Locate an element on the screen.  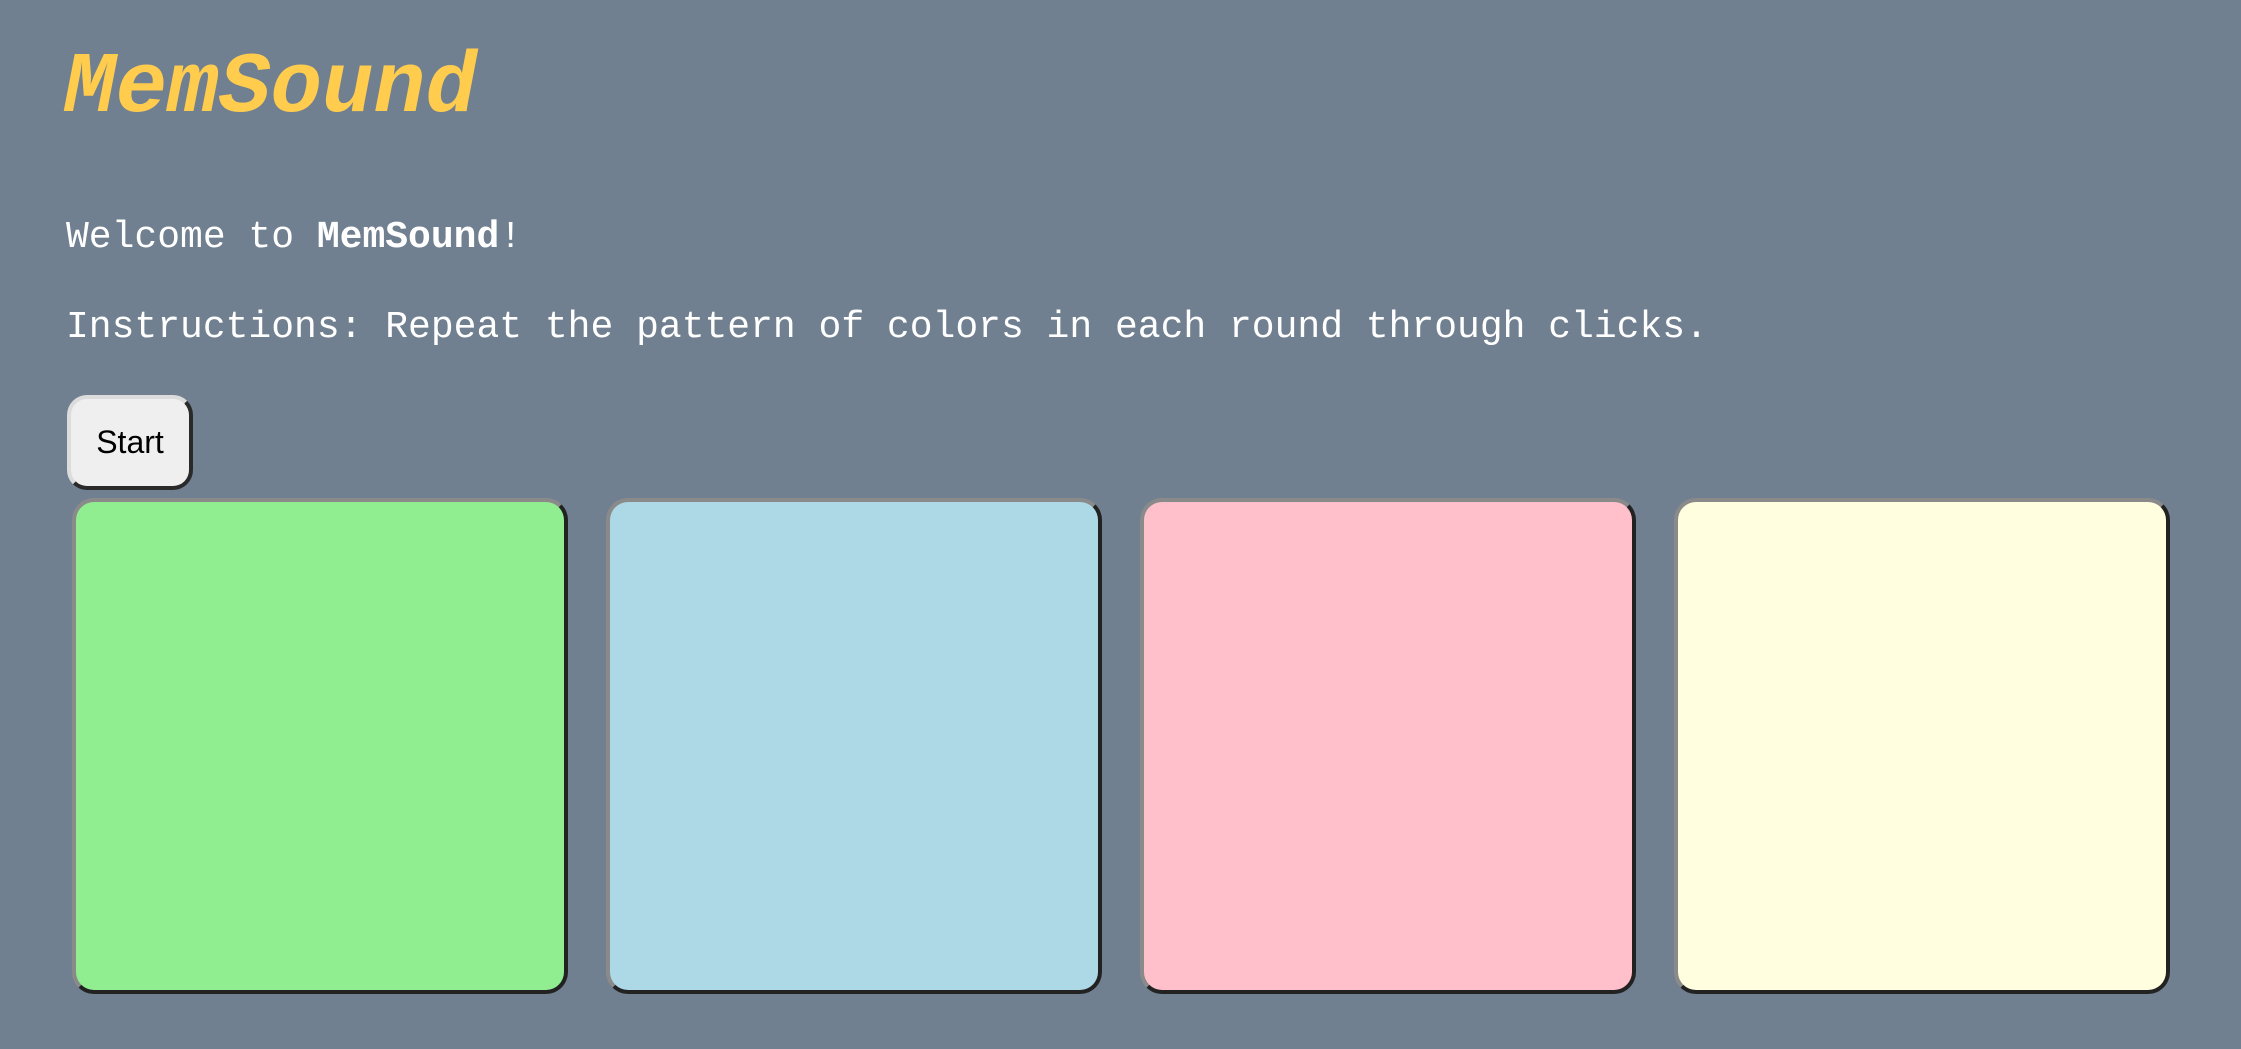
welcome-game-name: MemSound is located at coordinates (408, 237).